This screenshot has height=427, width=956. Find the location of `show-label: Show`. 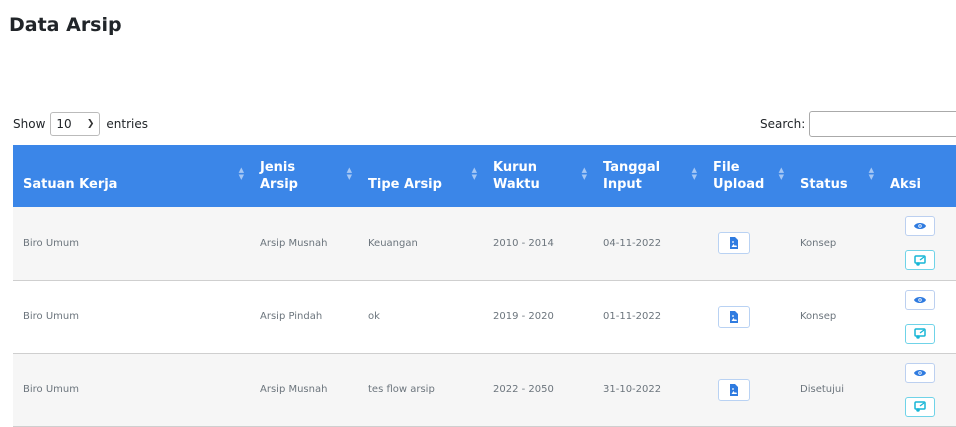

show-label: Show is located at coordinates (29, 124).